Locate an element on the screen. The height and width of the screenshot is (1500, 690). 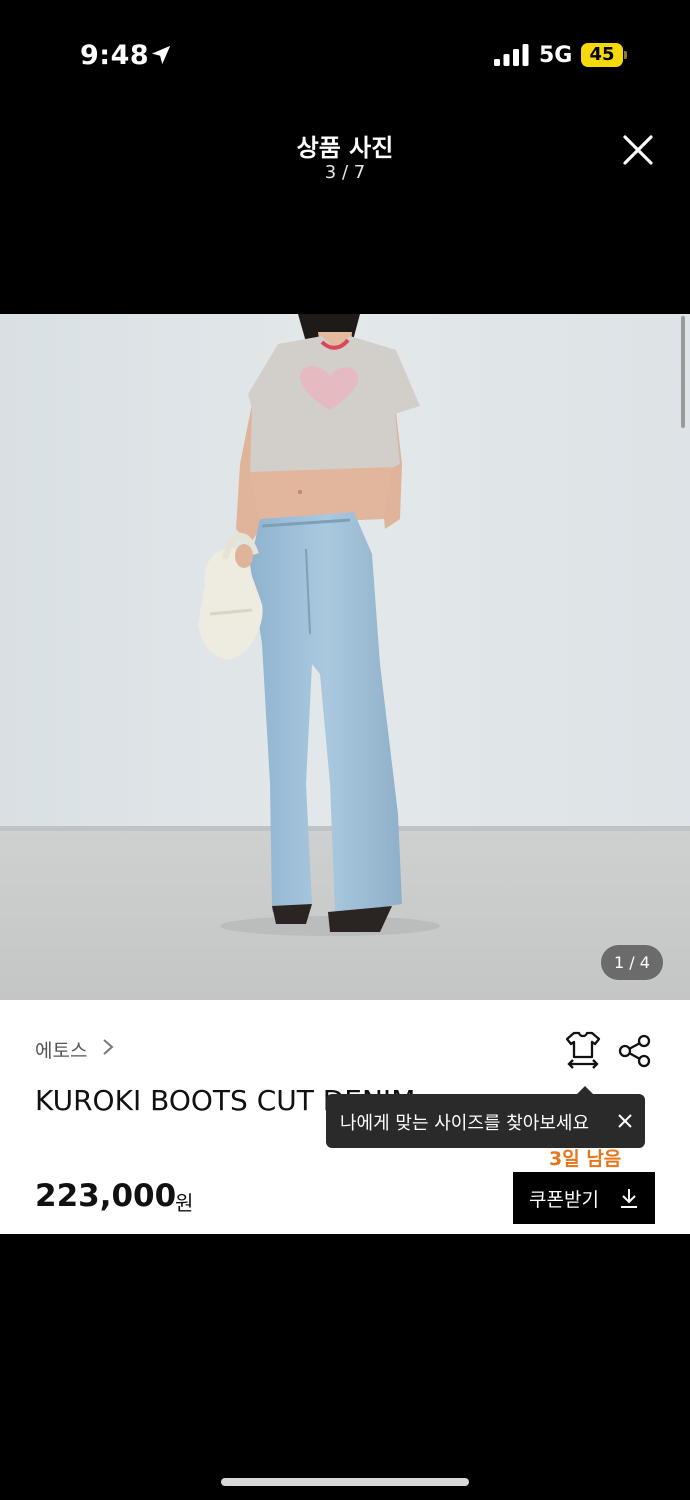
tooltip-text: 나에게 맞는 사이즈를 찾아보세요 is located at coordinates (465, 1123).